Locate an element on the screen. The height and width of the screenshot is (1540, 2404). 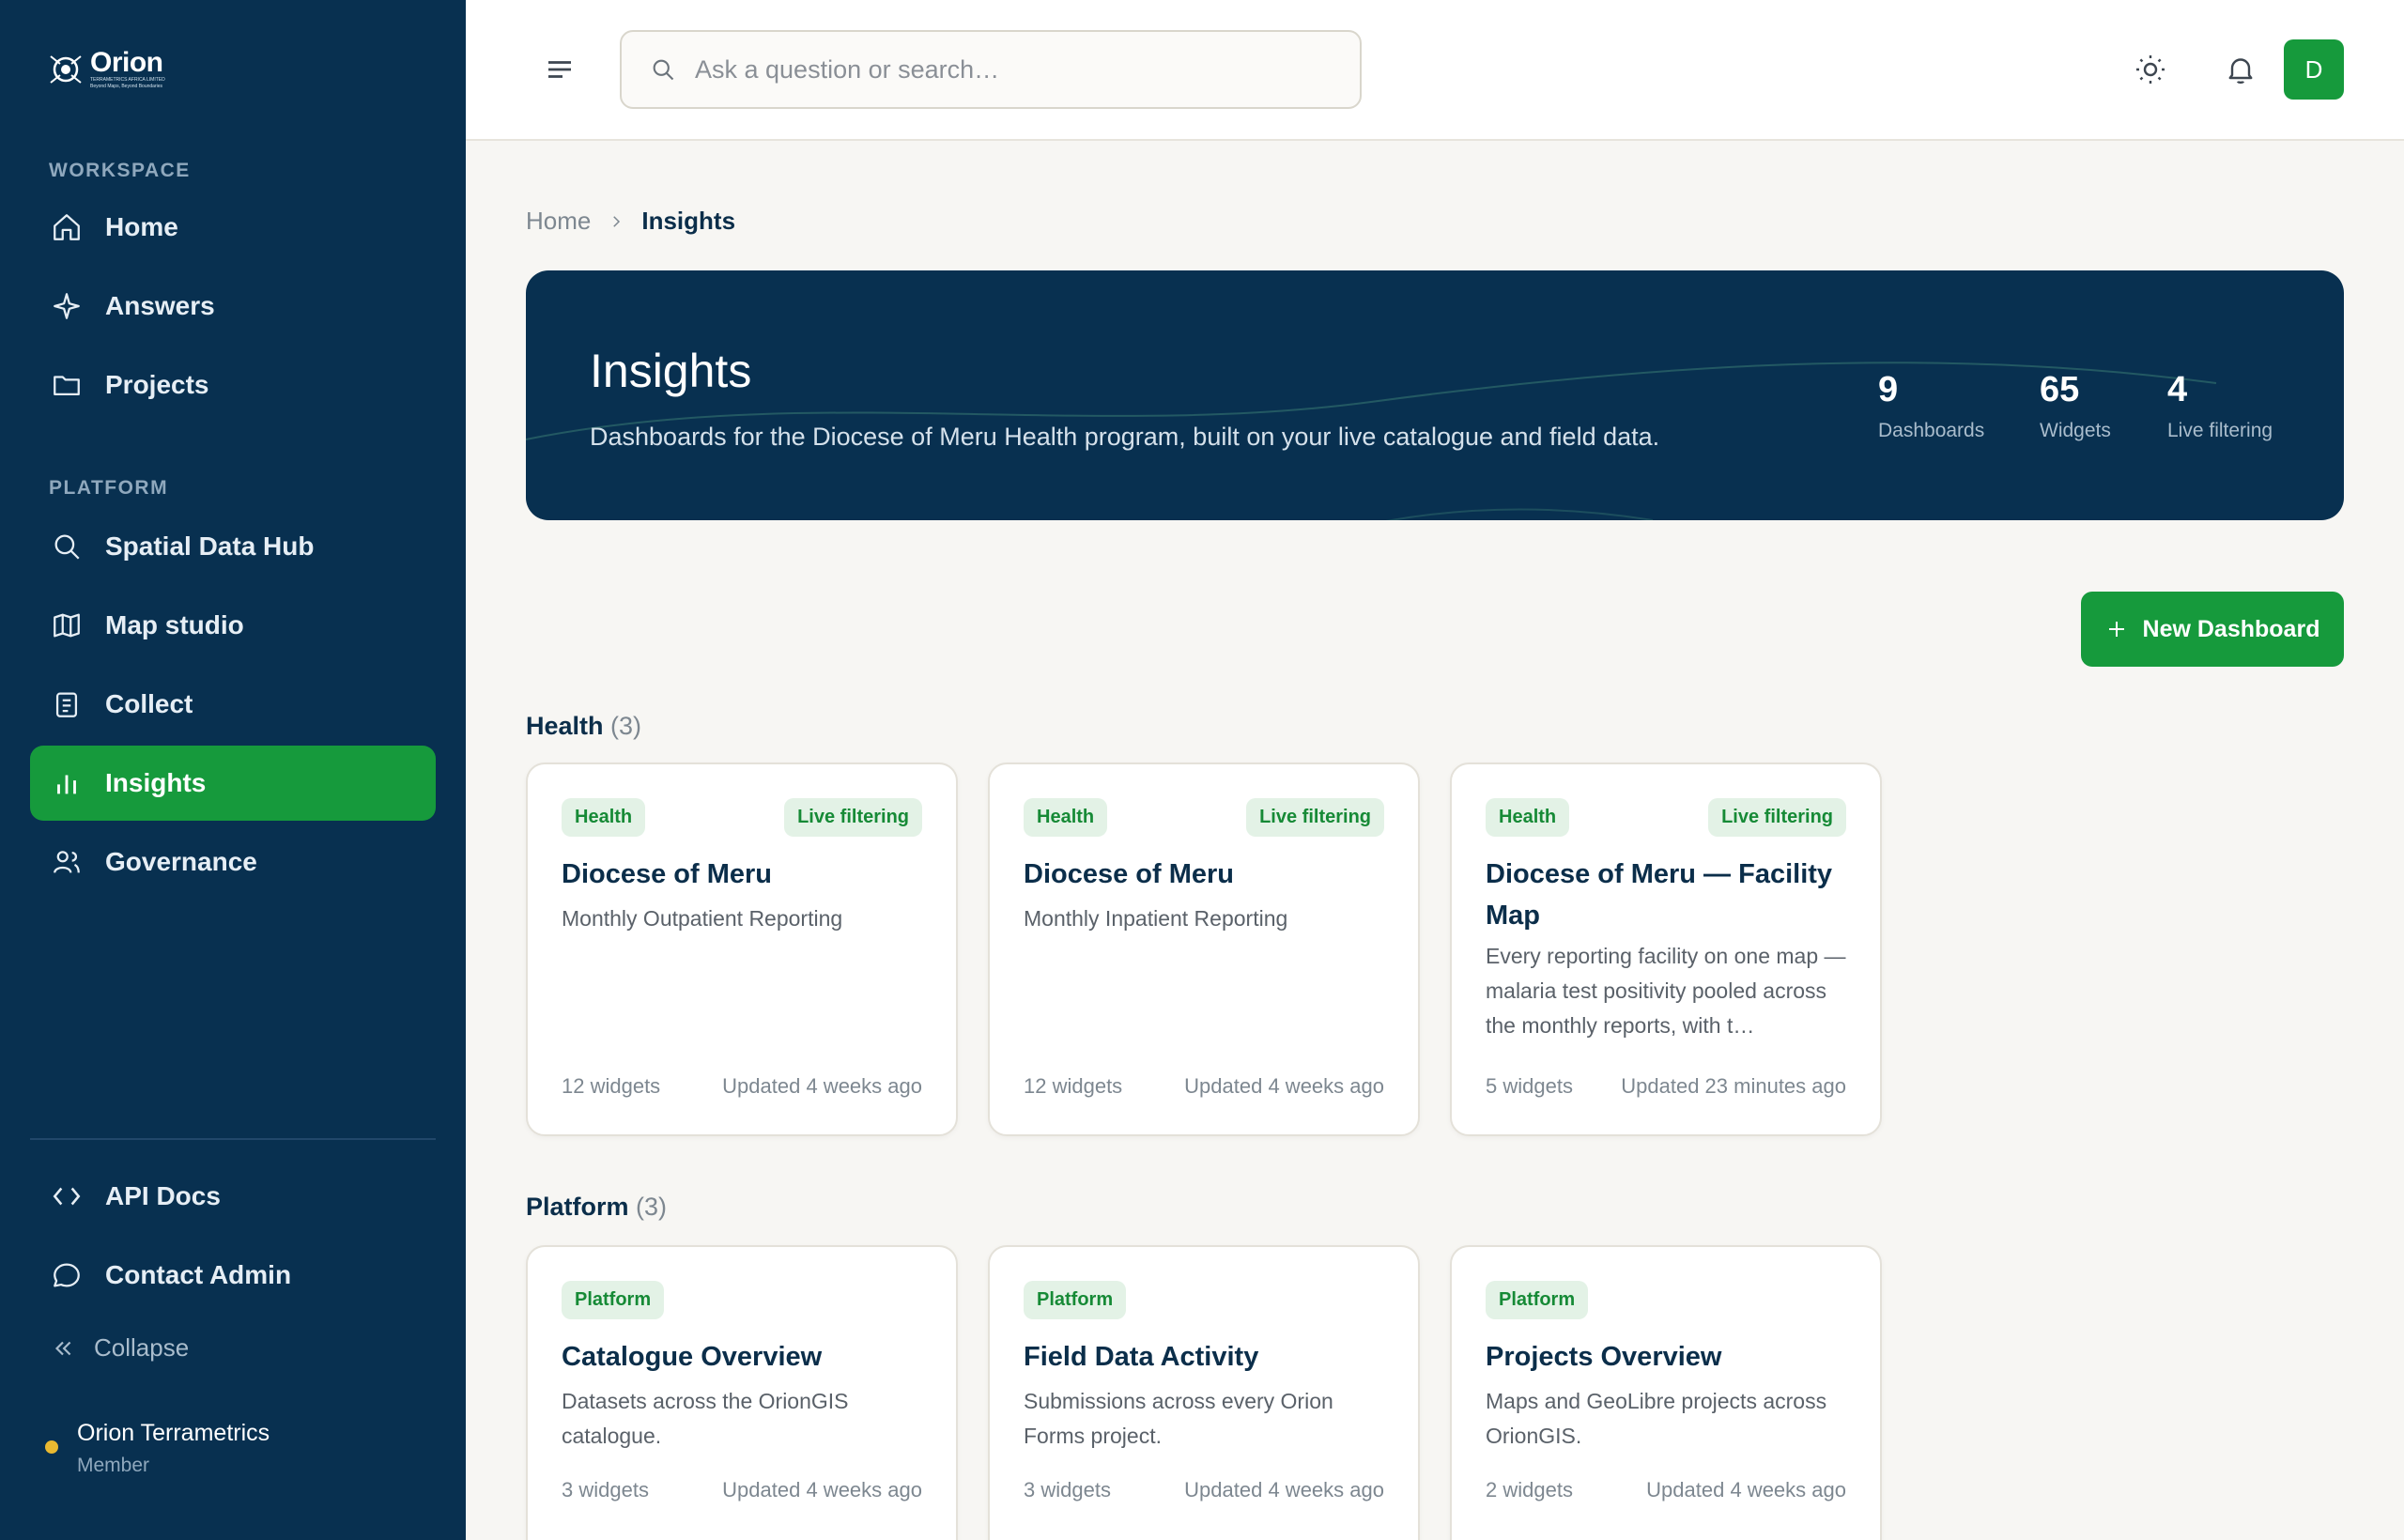
stat-value: 4 is located at coordinates (2177, 389).